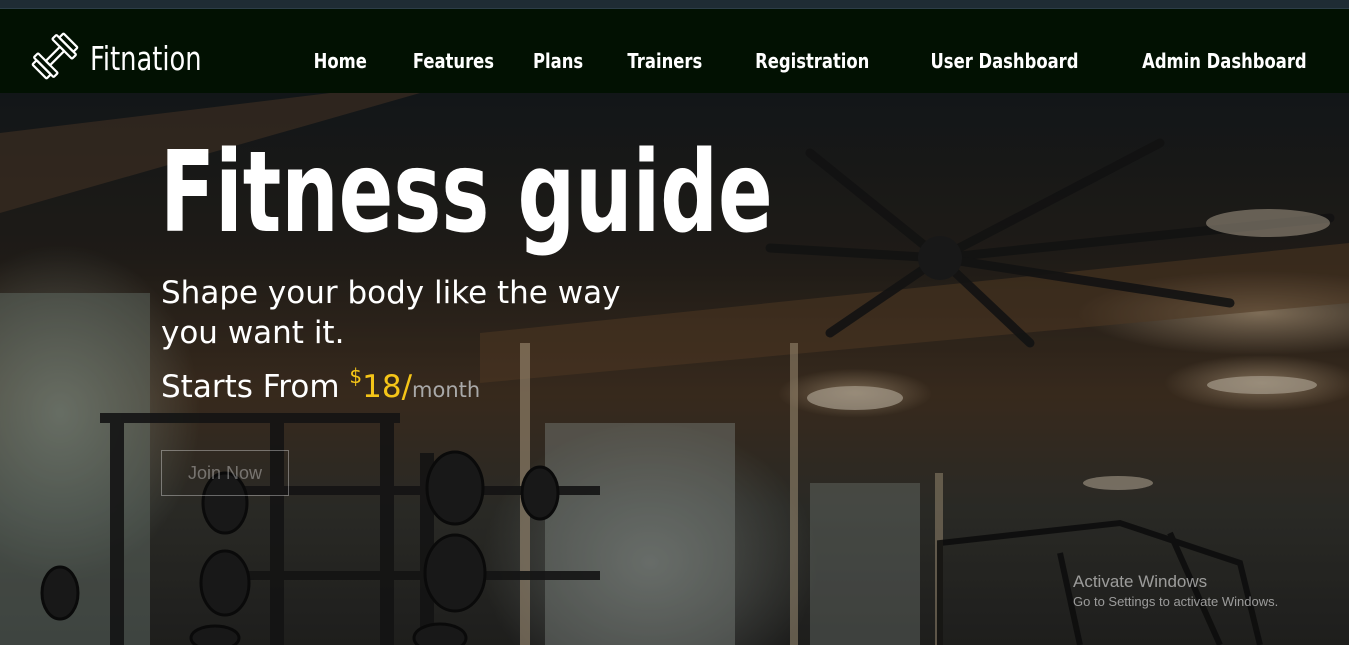  I want to click on price-prefix: Starts From, so click(255, 387).